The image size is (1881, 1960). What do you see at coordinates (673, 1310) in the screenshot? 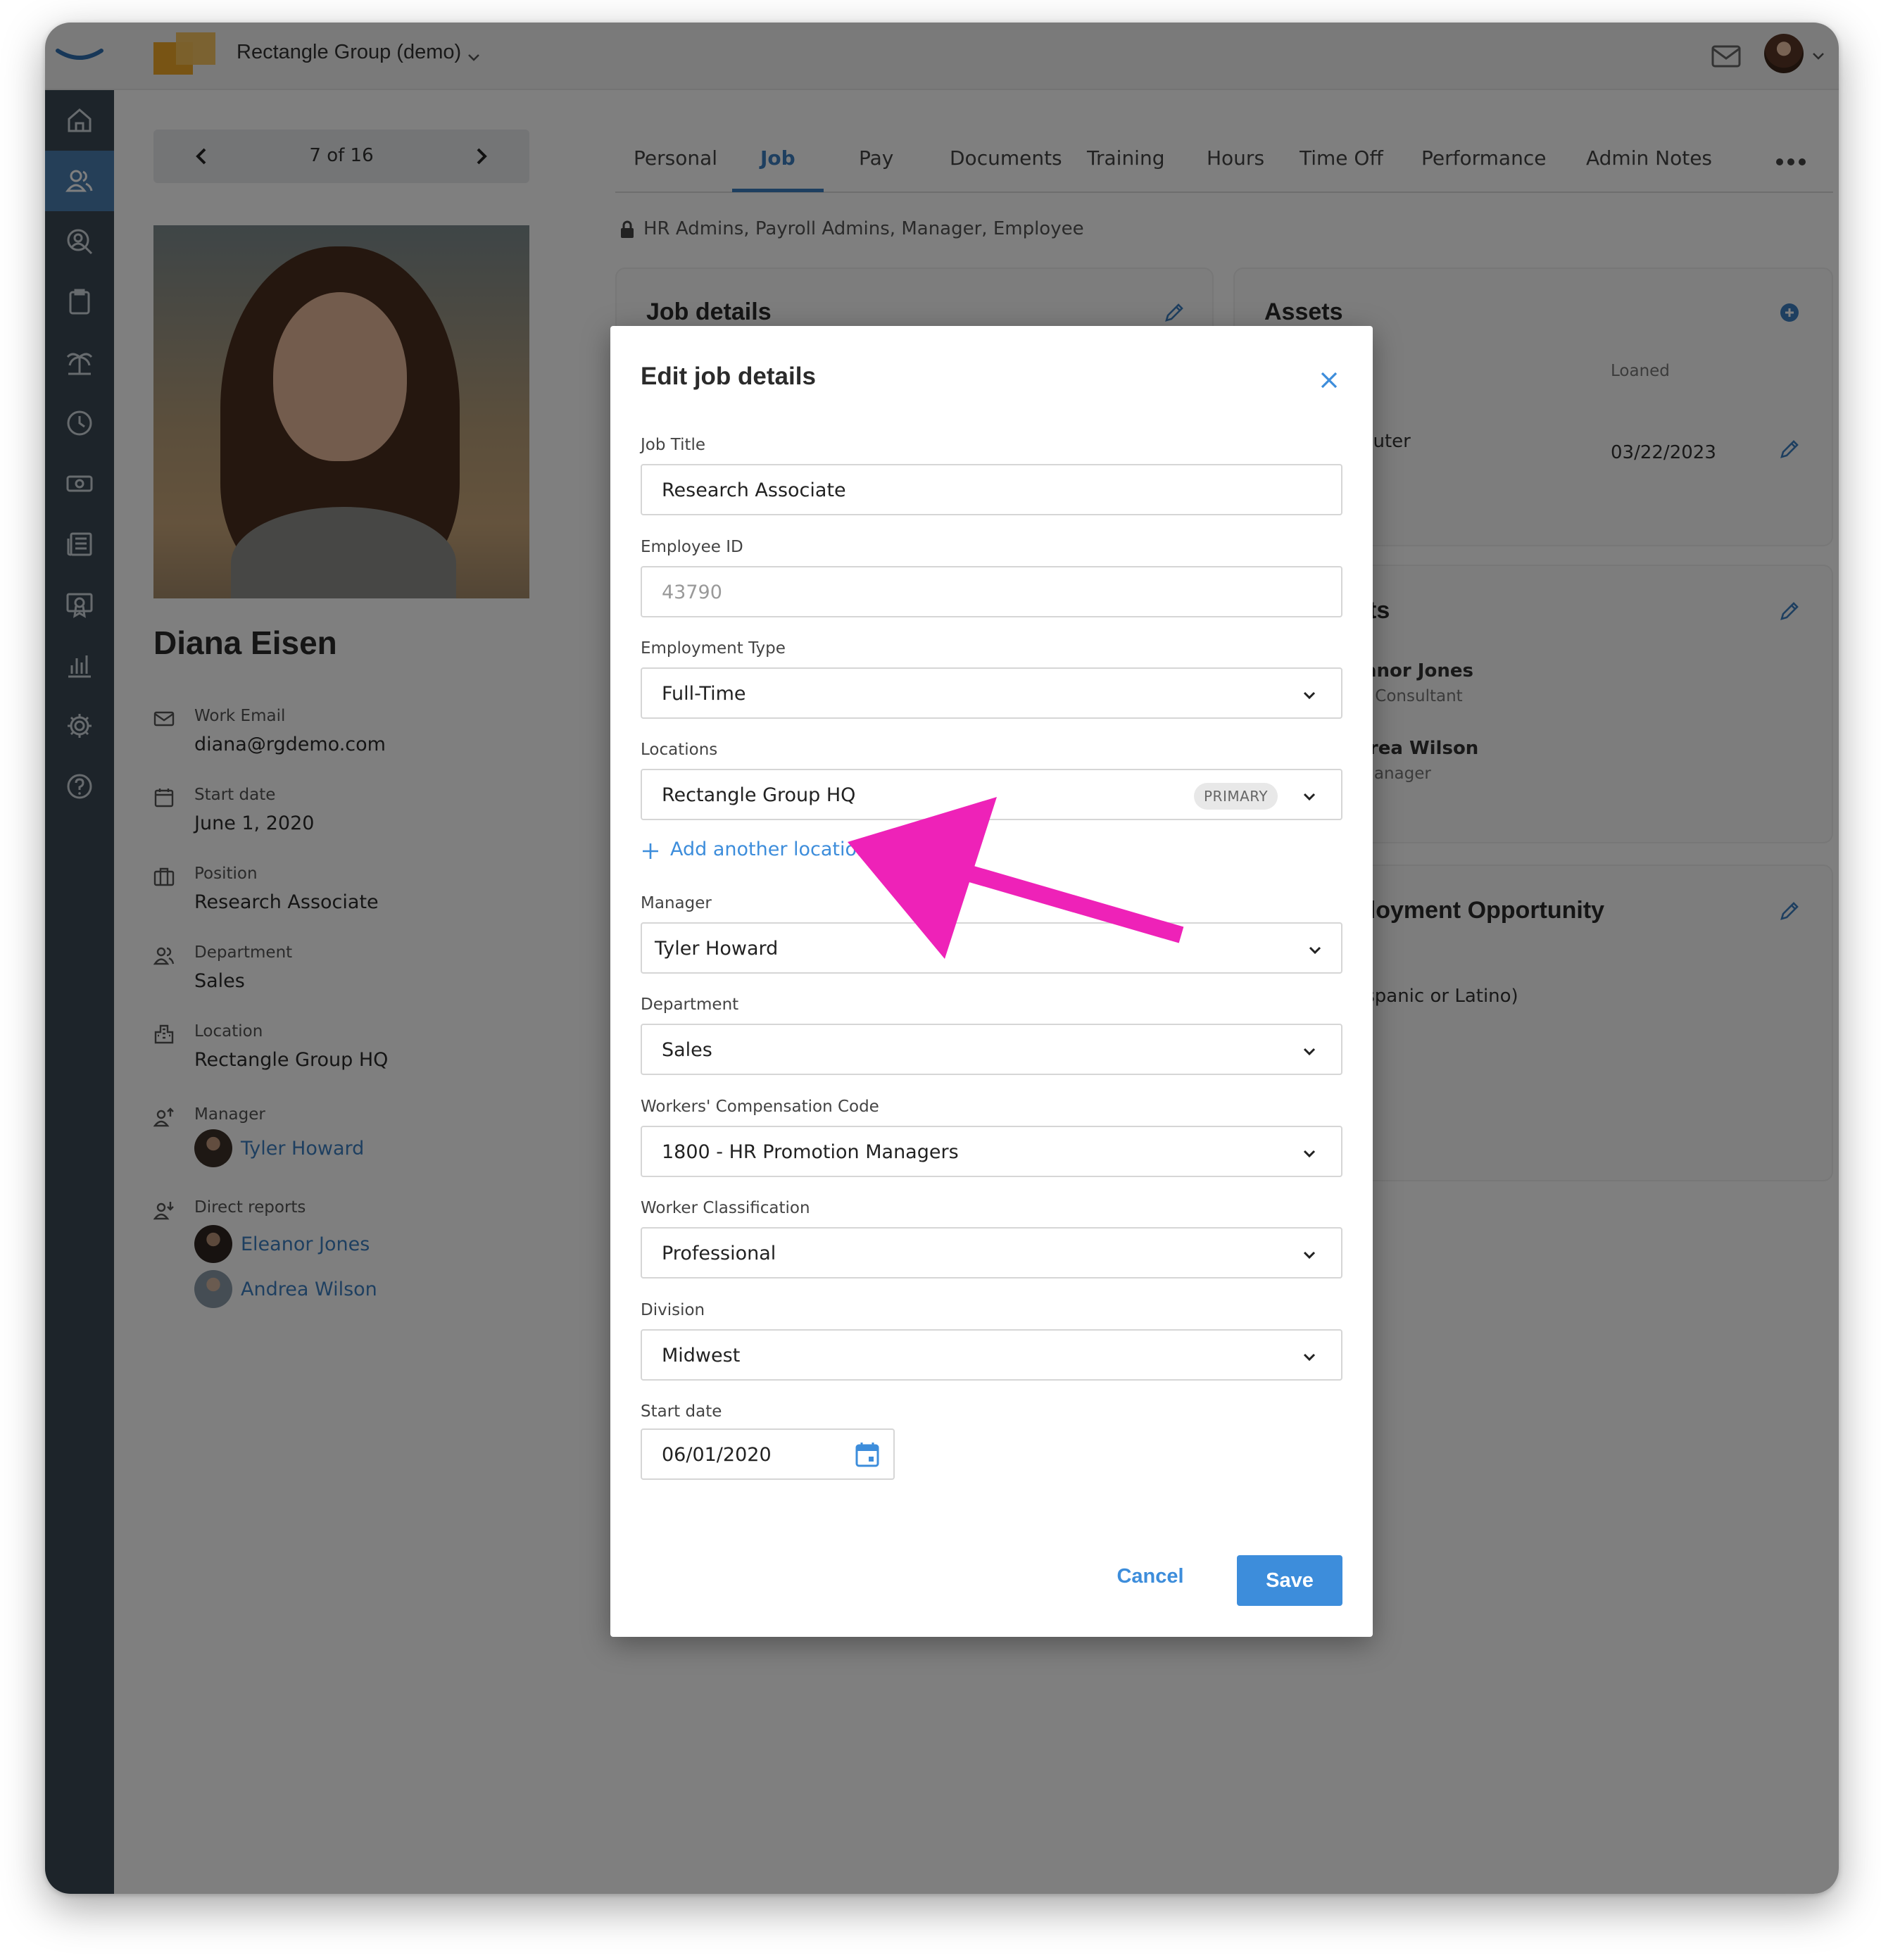
I see `division-label: Division` at bounding box center [673, 1310].